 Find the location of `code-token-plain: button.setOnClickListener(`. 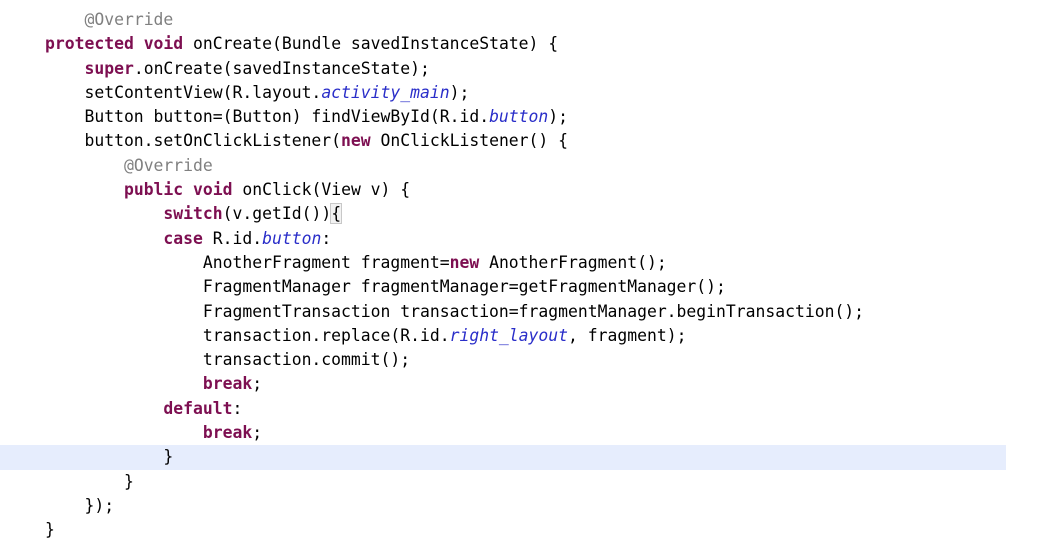

code-token-plain: button.setOnClickListener( is located at coordinates (193, 141).